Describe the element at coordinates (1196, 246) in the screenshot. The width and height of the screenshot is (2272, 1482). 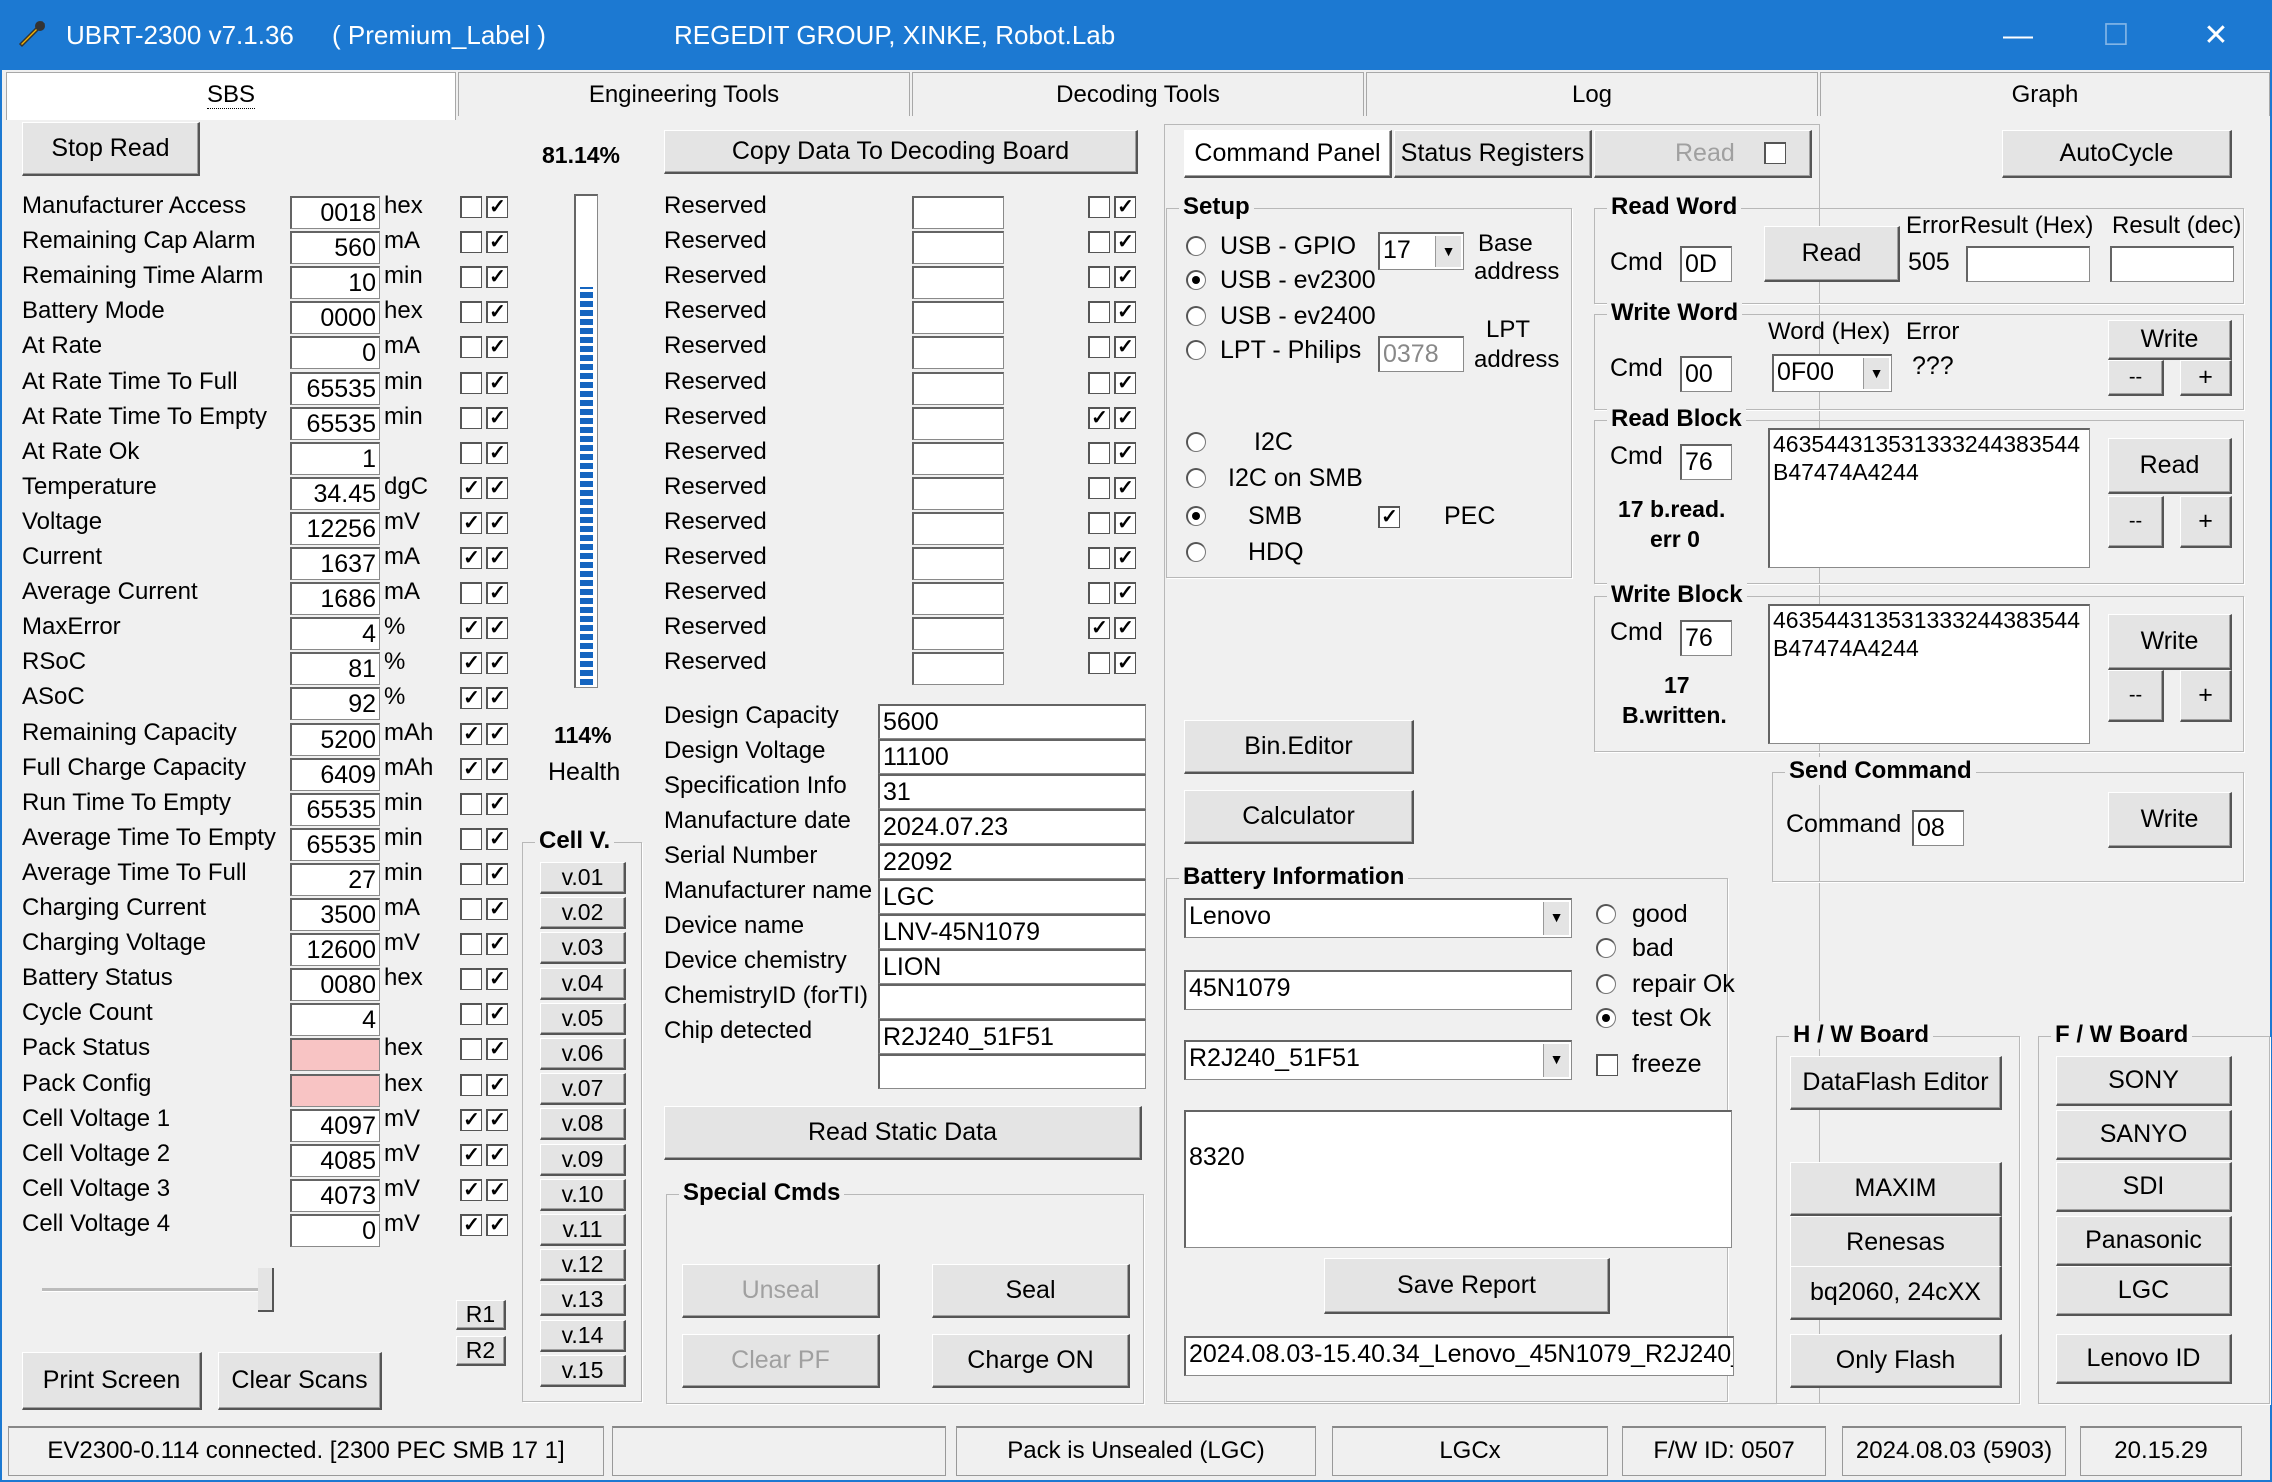
I see `usb-gpio-radio` at that location.